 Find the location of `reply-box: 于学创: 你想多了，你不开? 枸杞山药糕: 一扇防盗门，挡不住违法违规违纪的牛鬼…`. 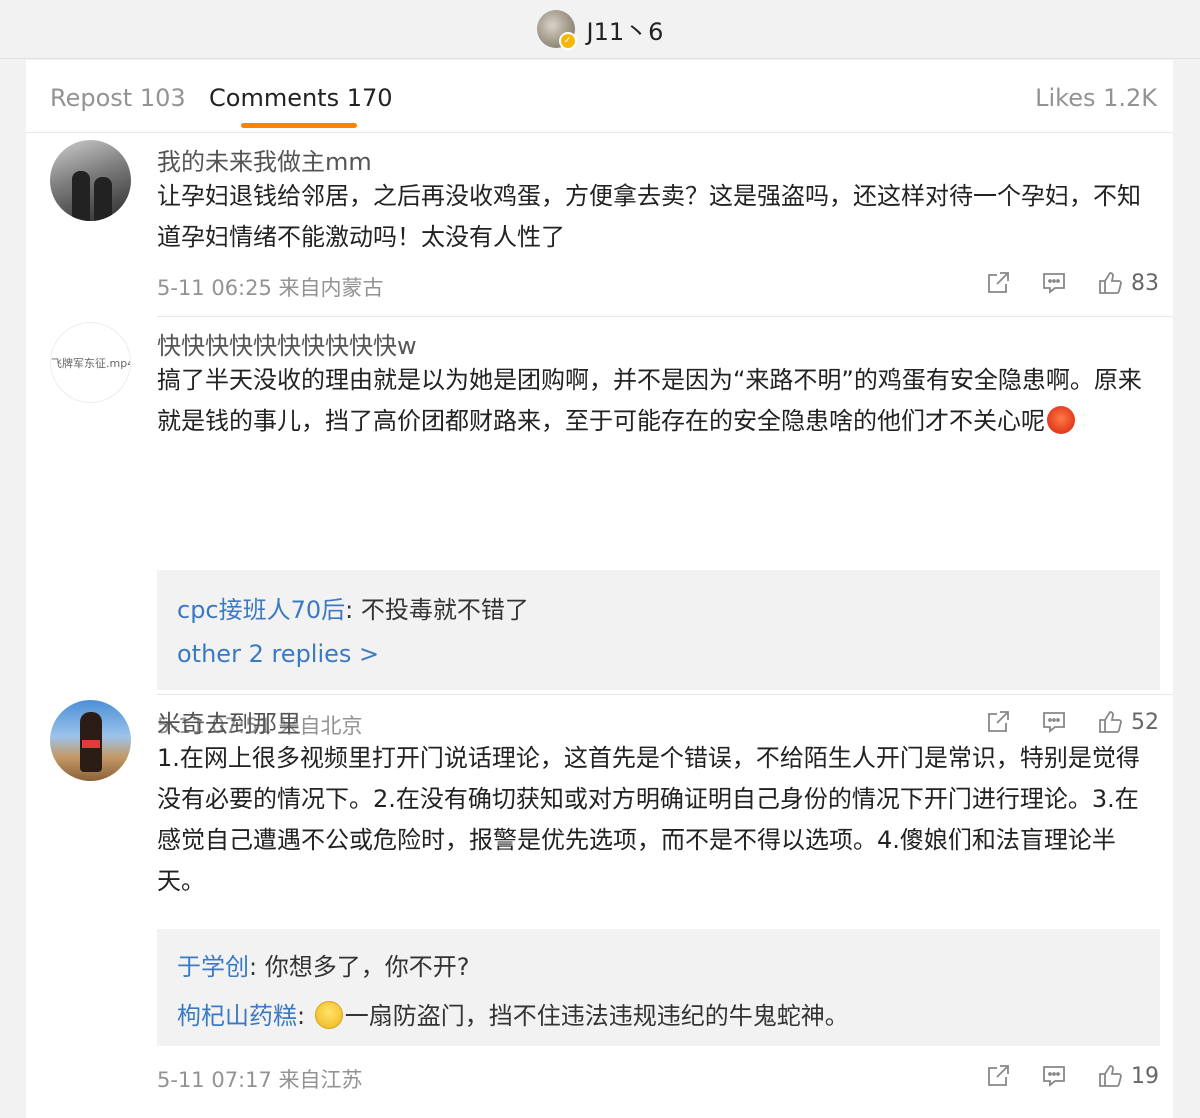

reply-box: 于学创: 你想多了，你不开? 枸杞山药糕: 一扇防盗门，挡不住违法违规违纪的牛鬼… is located at coordinates (658, 987).